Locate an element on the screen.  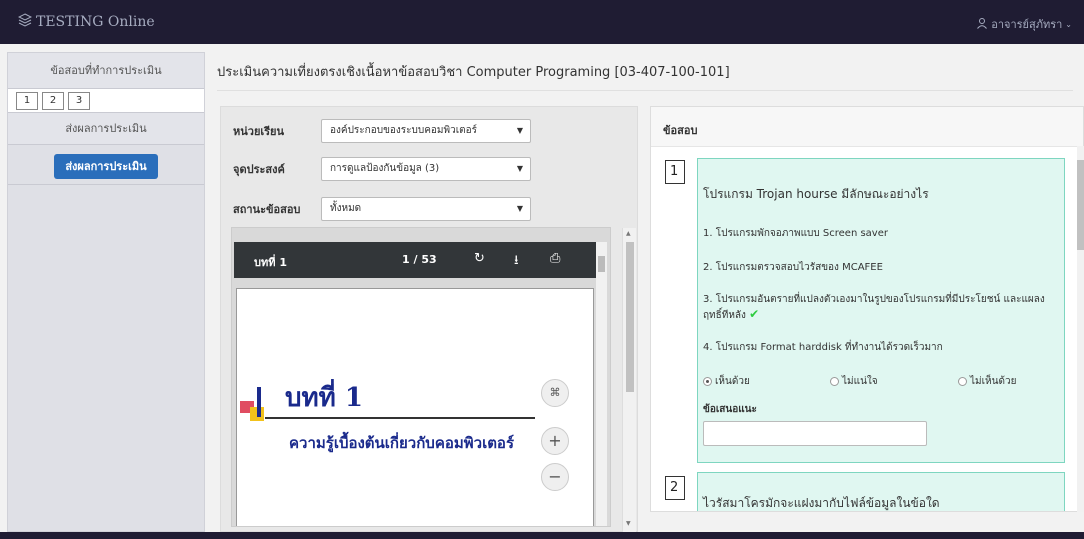
send-results-button: ส่งผลการประเมิน is located at coordinates (106, 166).